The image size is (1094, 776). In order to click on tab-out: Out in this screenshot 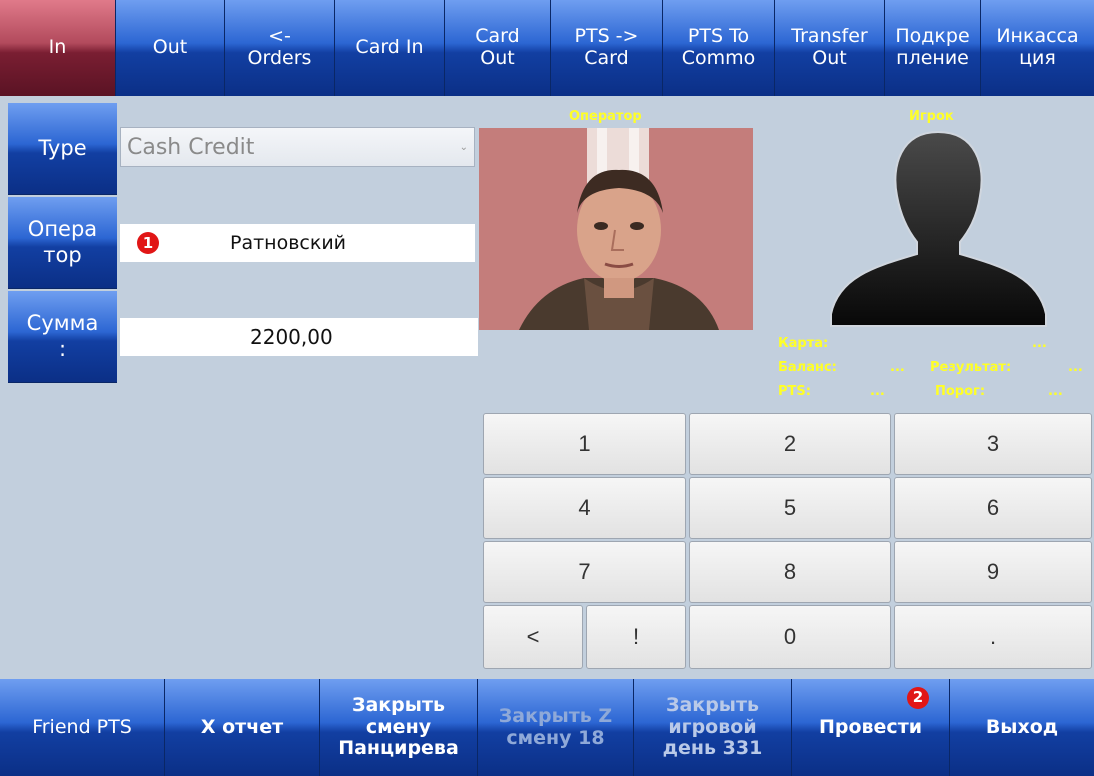, I will do `click(170, 48)`.